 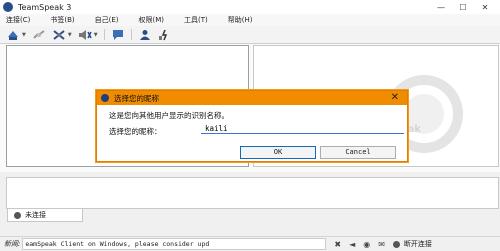 I want to click on dialog-description: 这是您向其他用户显示的识别名称。, so click(x=169, y=115).